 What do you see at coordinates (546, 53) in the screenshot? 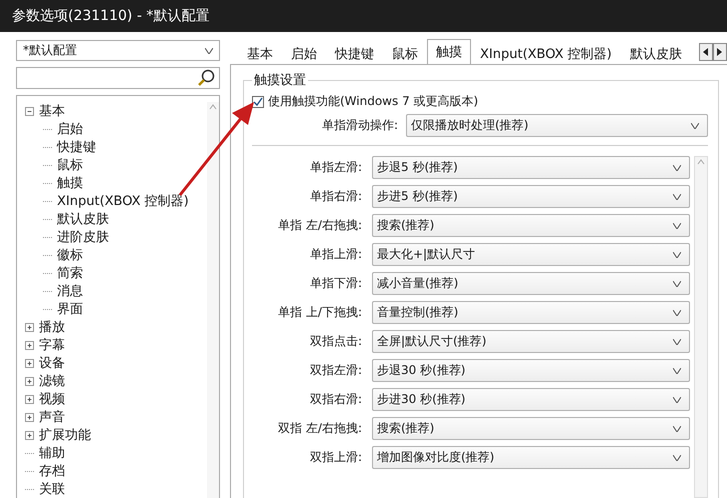
I see `tab: XInput(XBOX 控制器)` at bounding box center [546, 53].